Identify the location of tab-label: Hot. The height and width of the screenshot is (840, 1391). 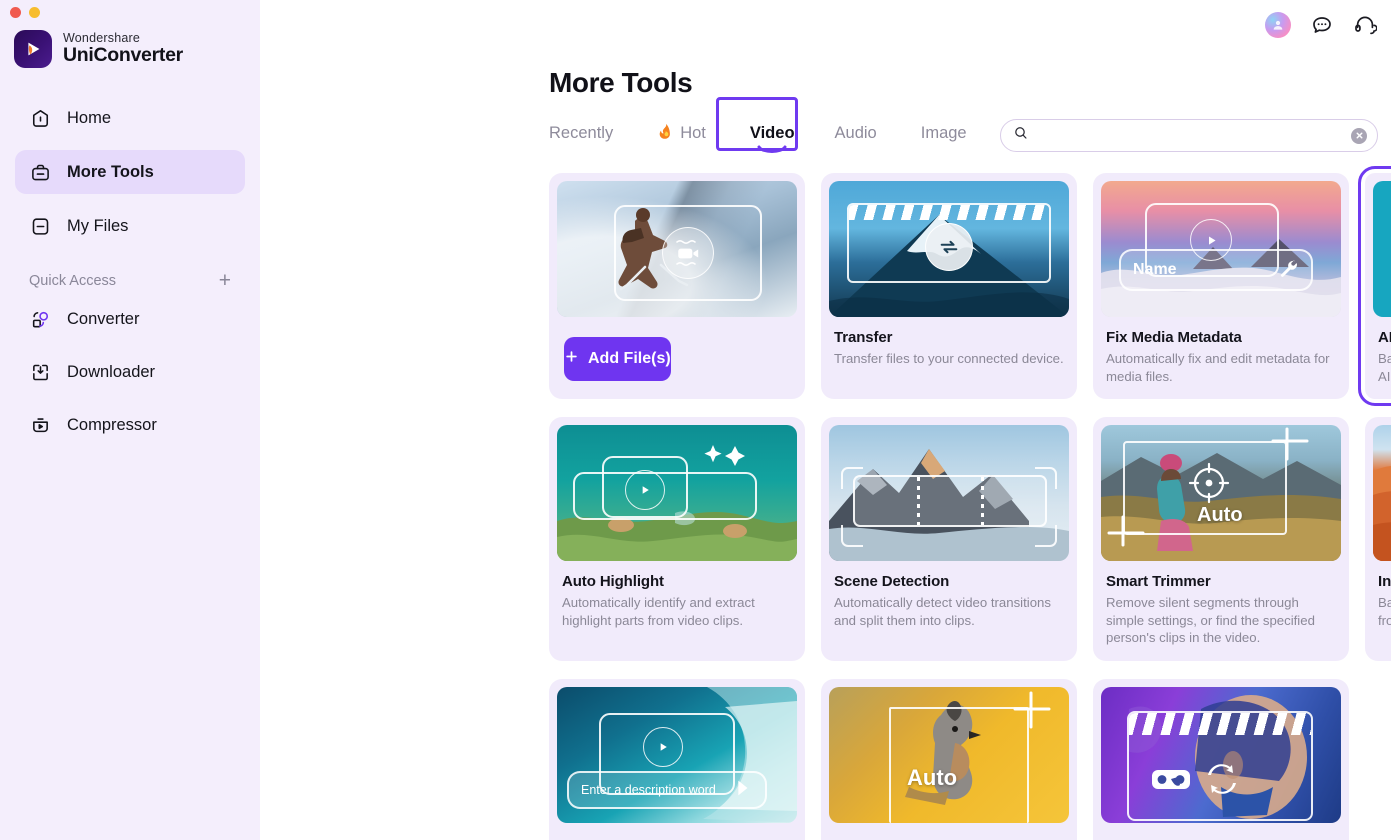
(693, 133).